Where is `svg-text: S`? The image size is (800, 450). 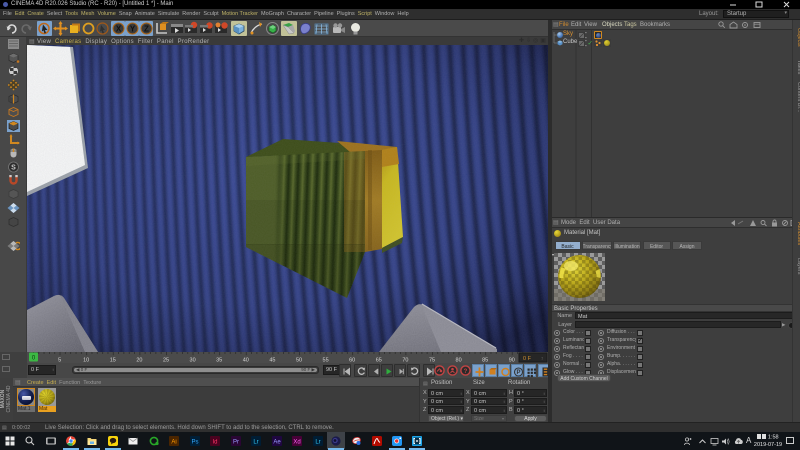 svg-text: S is located at coordinates (13, 168).